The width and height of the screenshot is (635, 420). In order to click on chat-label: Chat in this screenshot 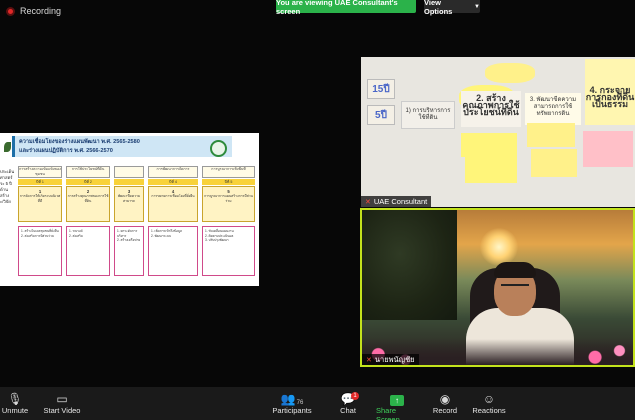, I will do `click(348, 410)`.